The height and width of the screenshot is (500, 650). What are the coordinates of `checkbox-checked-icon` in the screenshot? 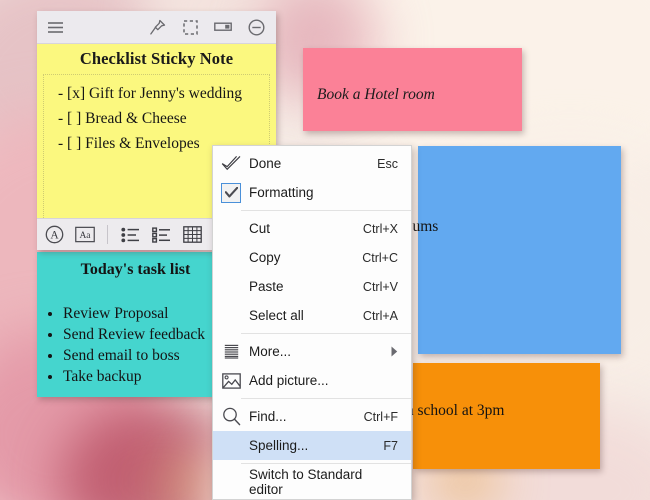 It's located at (231, 192).